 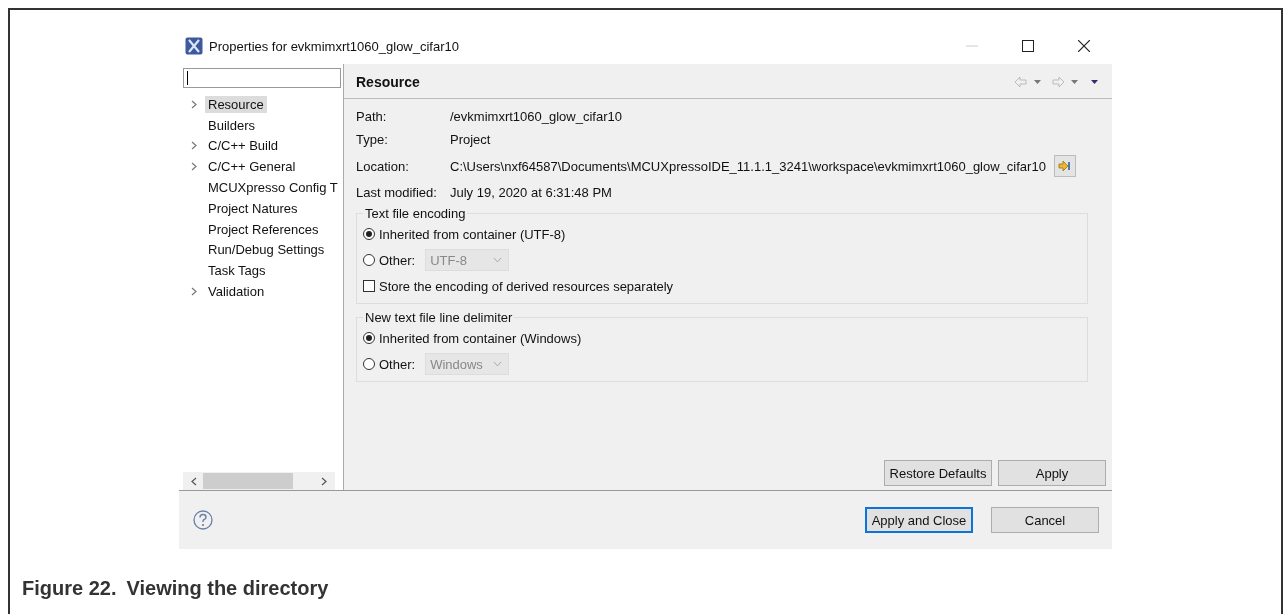 What do you see at coordinates (1052, 473) in the screenshot?
I see `page-button: Apply` at bounding box center [1052, 473].